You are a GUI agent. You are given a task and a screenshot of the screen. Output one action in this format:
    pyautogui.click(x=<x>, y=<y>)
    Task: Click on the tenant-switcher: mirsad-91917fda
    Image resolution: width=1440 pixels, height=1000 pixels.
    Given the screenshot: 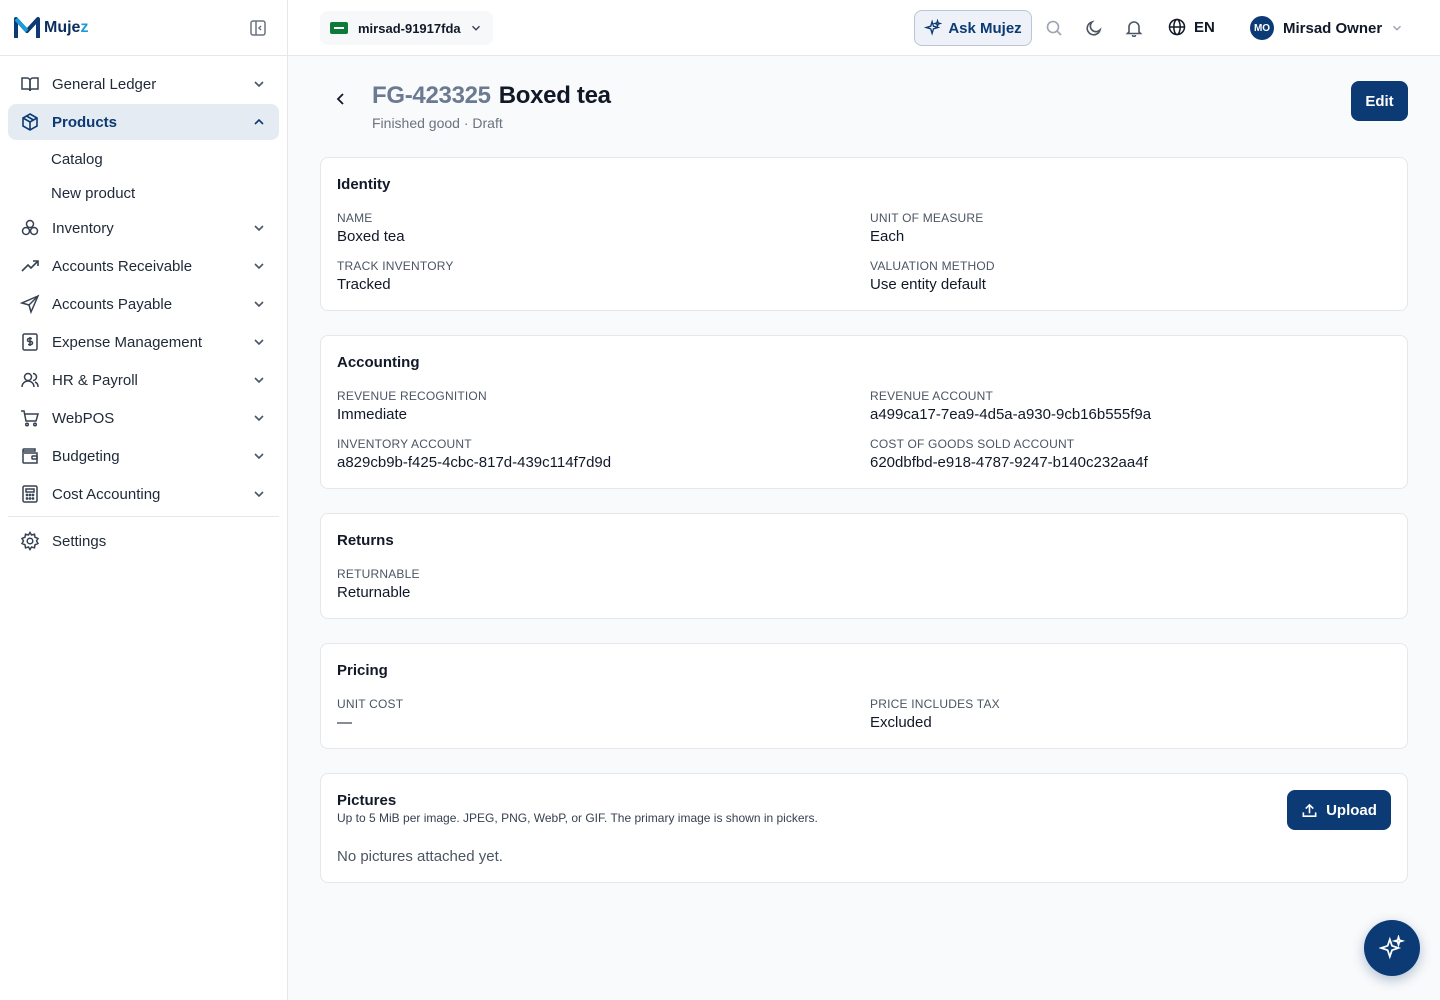 What is the action you would take?
    pyautogui.click(x=406, y=28)
    